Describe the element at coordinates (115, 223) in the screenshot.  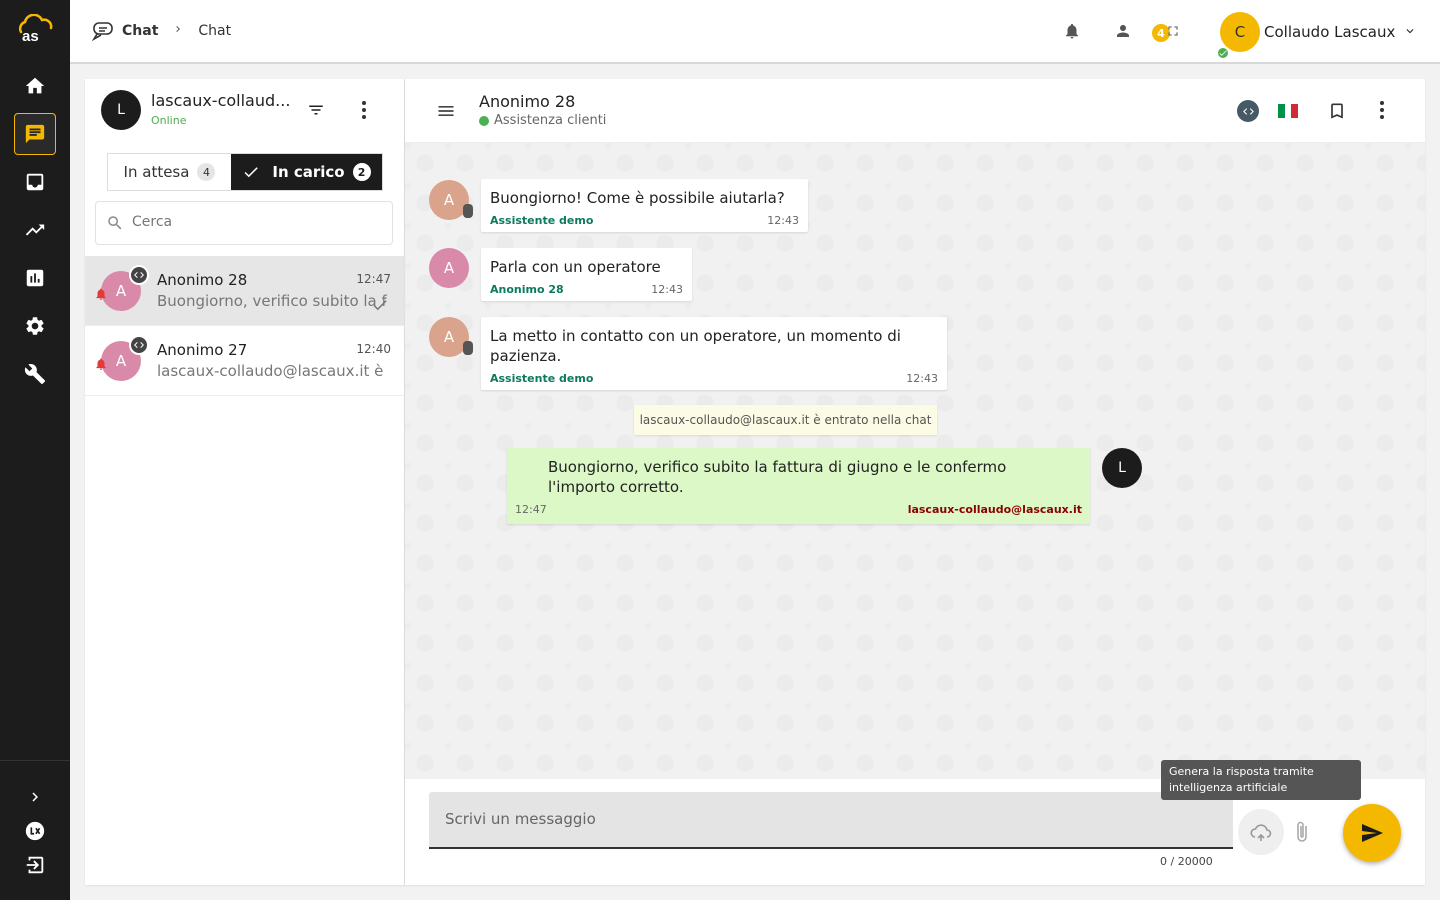
I see `search-icon` at that location.